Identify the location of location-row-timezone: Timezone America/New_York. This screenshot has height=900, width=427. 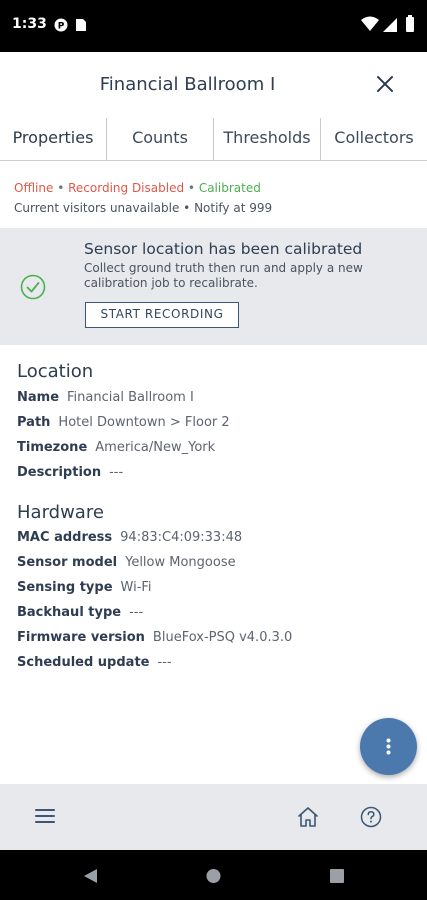
(116, 447).